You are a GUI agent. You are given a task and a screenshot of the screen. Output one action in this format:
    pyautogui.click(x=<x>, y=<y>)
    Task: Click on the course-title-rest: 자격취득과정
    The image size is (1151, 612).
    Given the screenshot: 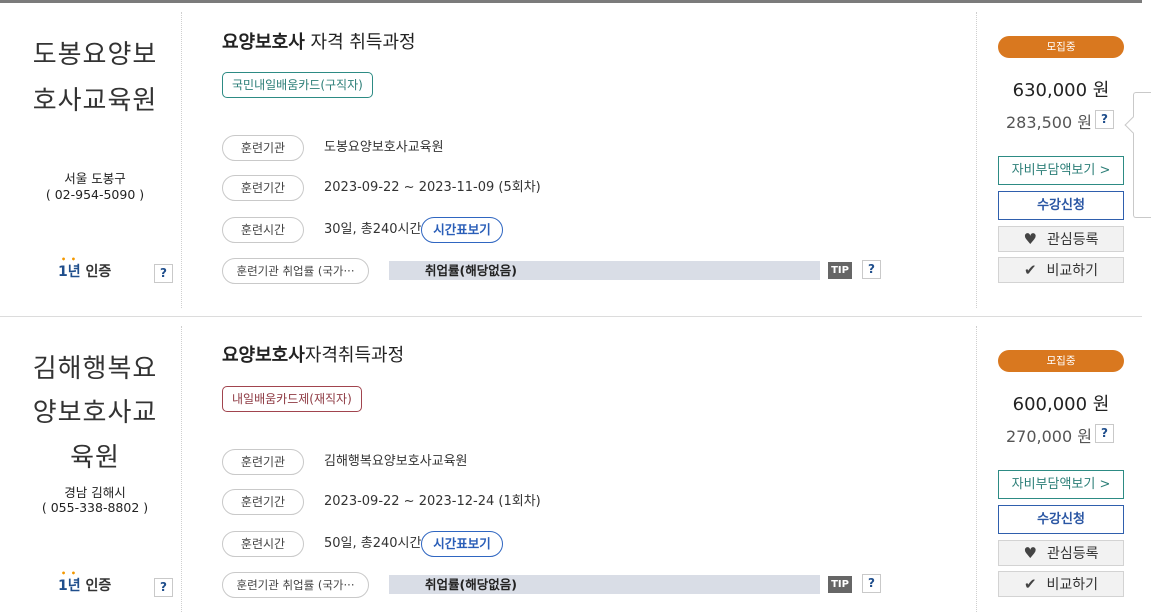 What is the action you would take?
    pyautogui.click(x=354, y=355)
    